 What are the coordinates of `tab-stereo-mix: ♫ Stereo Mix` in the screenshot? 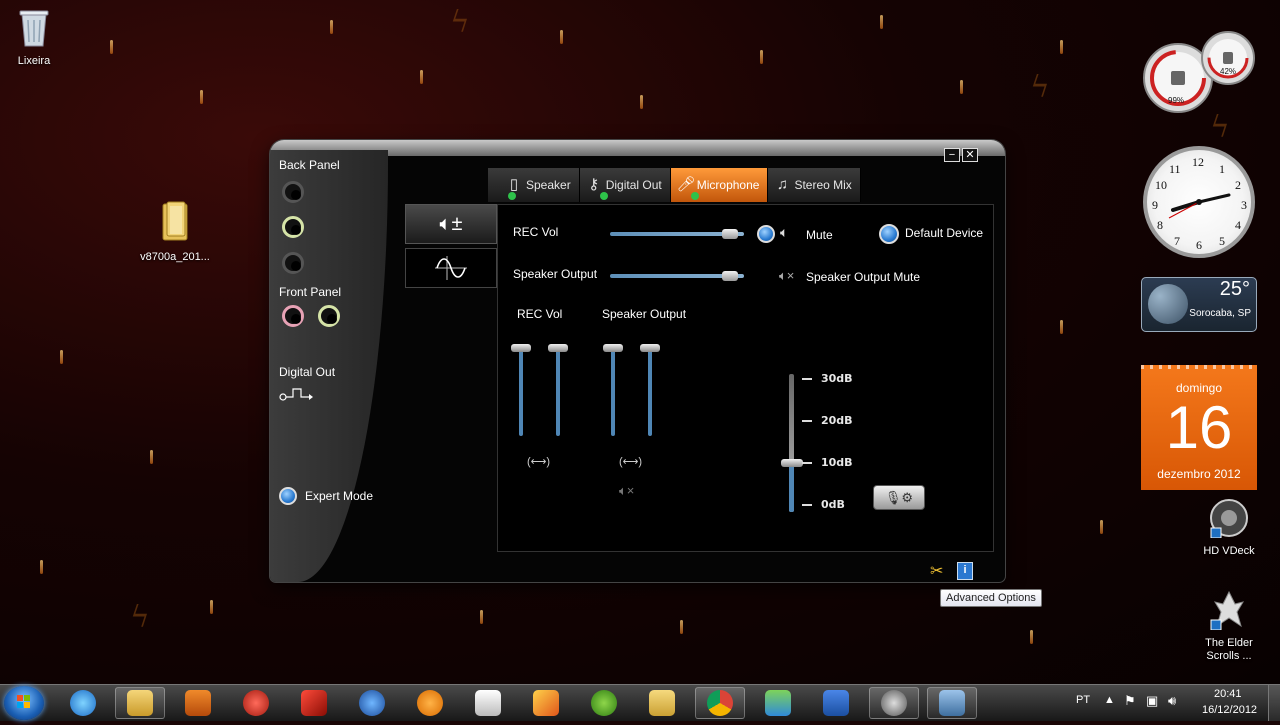 It's located at (814, 185).